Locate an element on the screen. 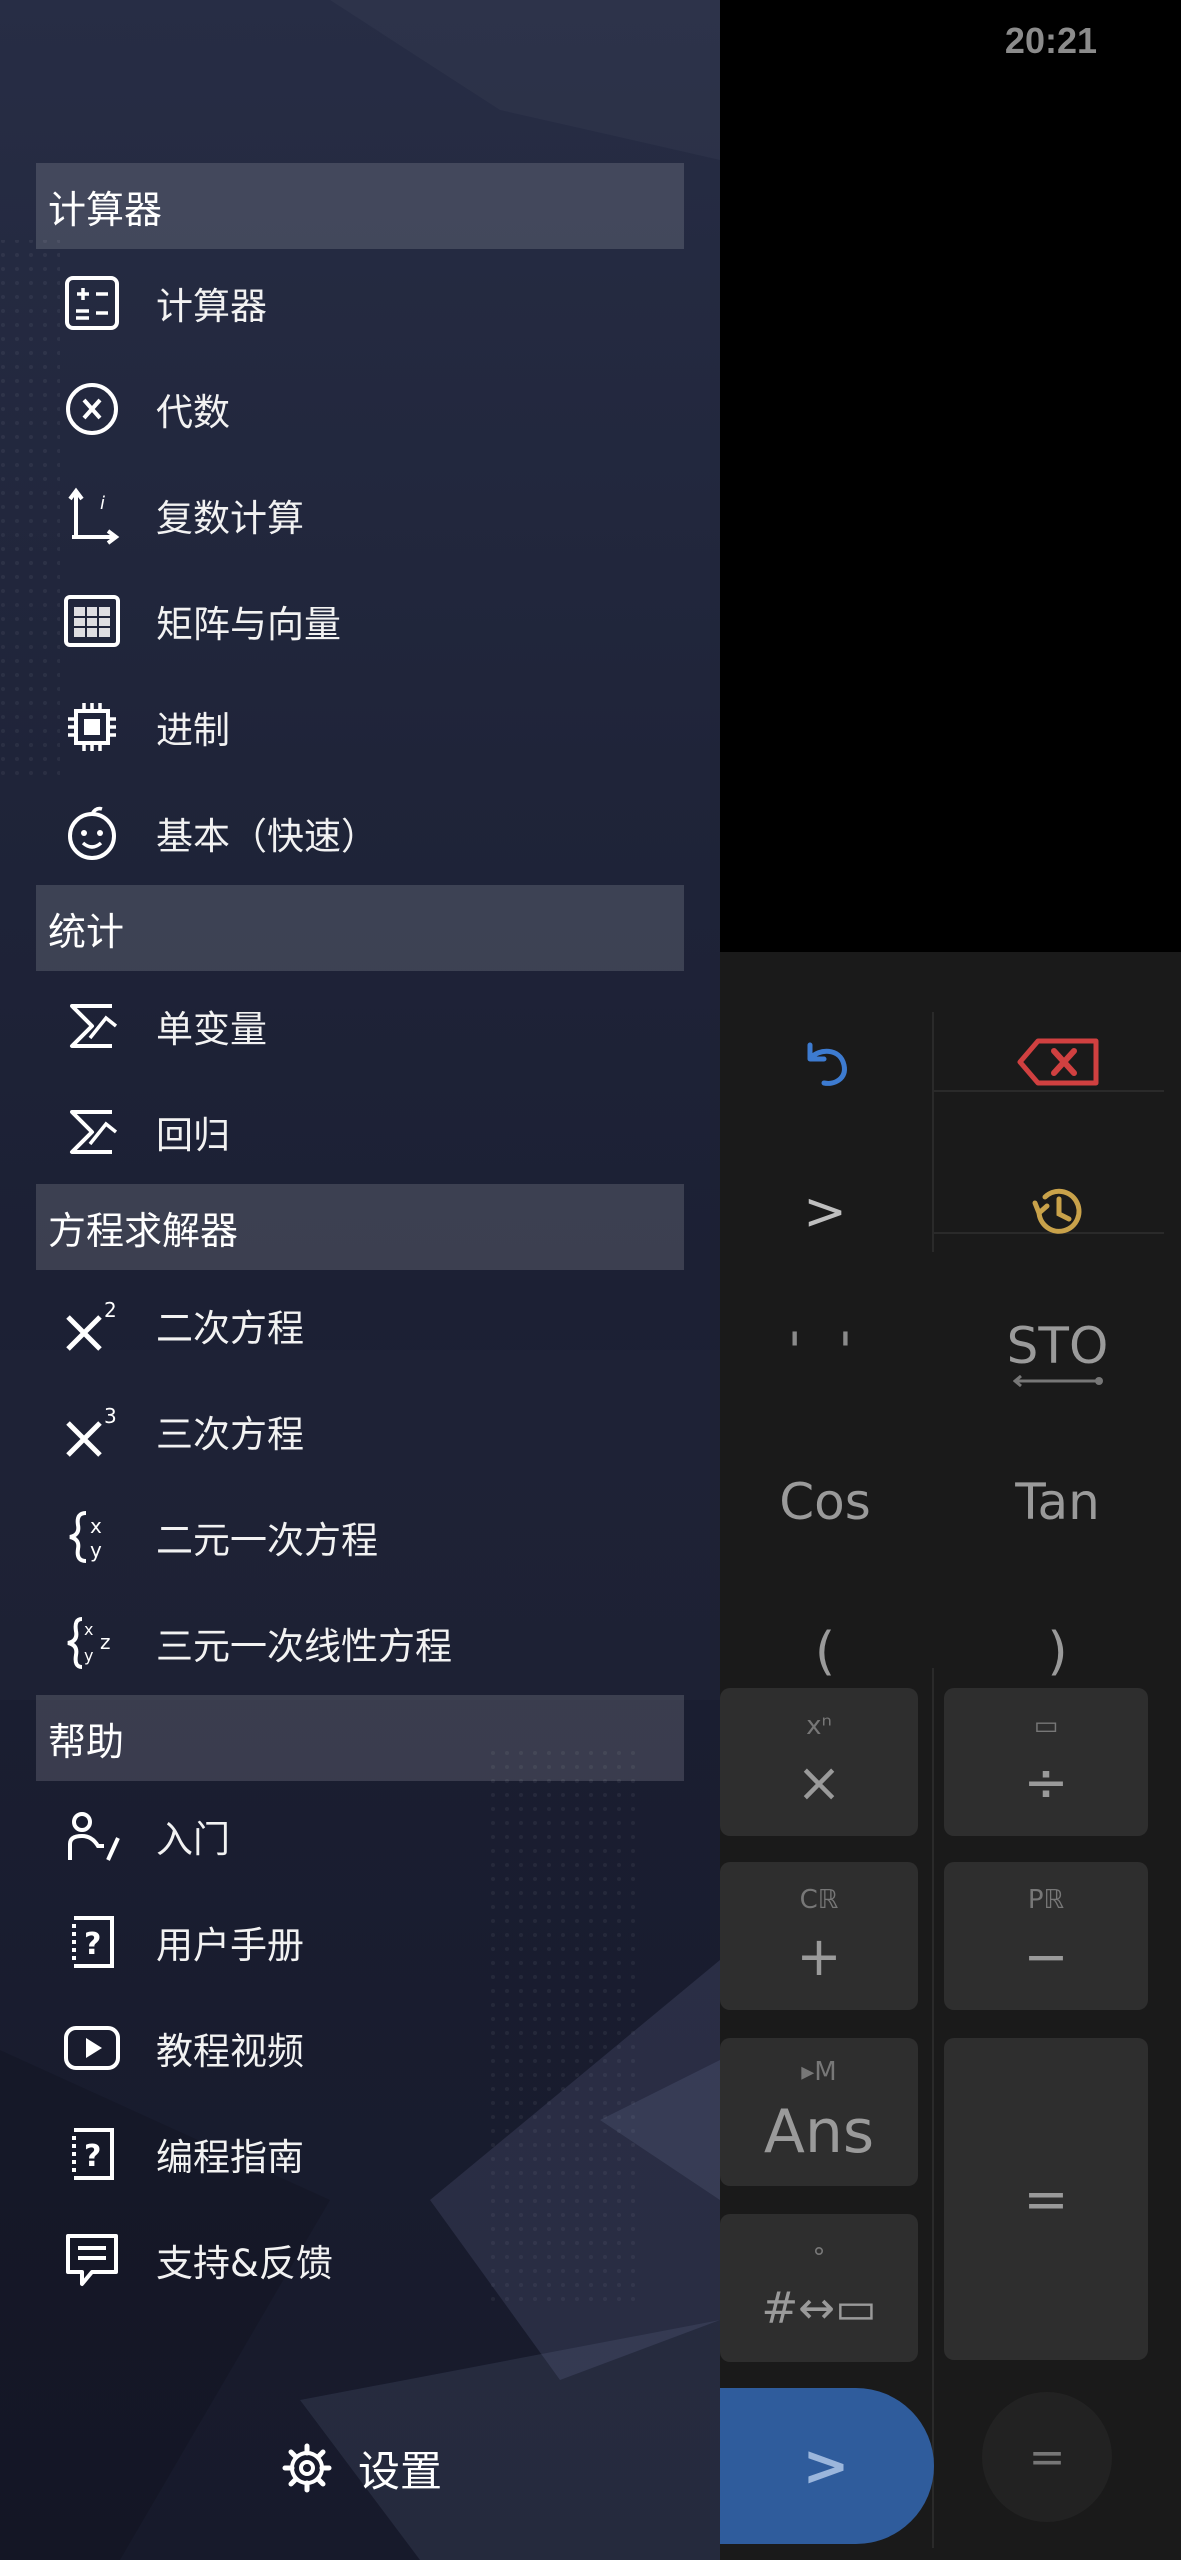  execute-button: > is located at coordinates (826, 2466).